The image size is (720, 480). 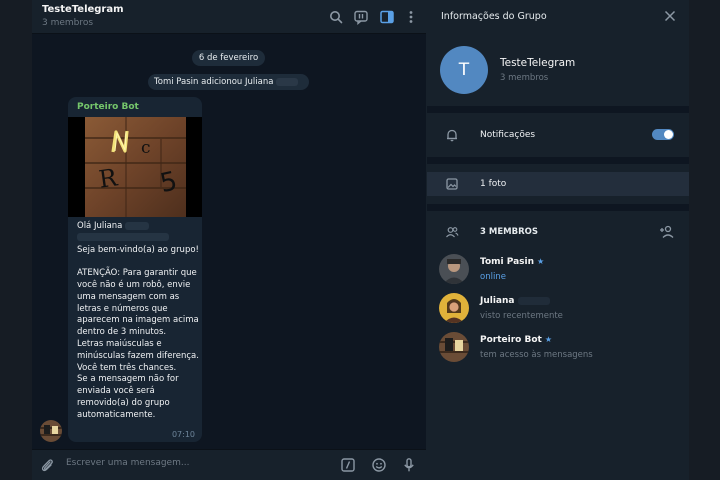 I want to click on member-row: Porteiro Bot ★ tem acesso às mensagens, so click(x=558, y=348).